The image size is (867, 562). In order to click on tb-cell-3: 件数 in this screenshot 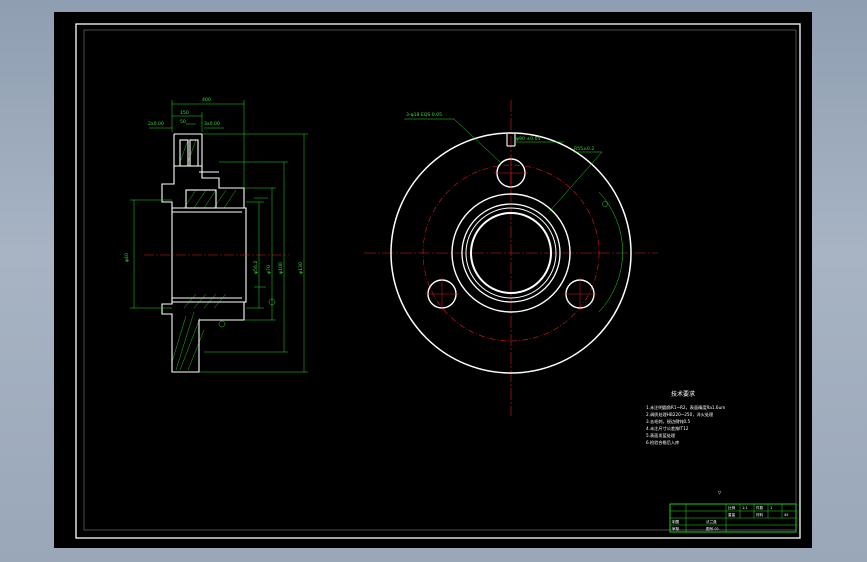, I will do `click(760, 507)`.